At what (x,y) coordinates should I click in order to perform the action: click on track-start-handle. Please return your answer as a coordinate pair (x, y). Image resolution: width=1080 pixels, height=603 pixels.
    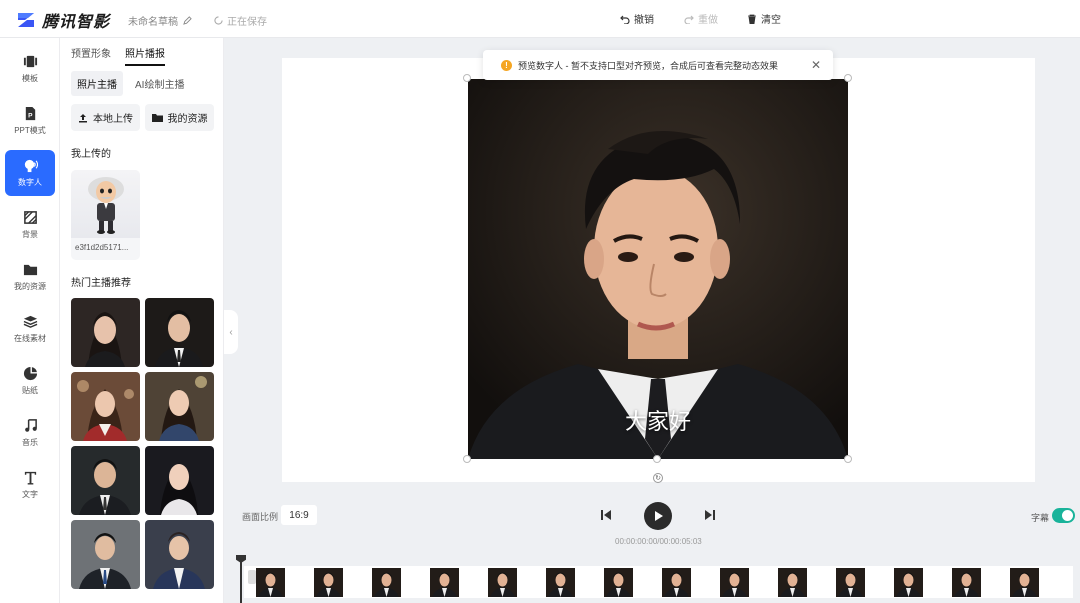
    Looking at the image, I should click on (252, 577).